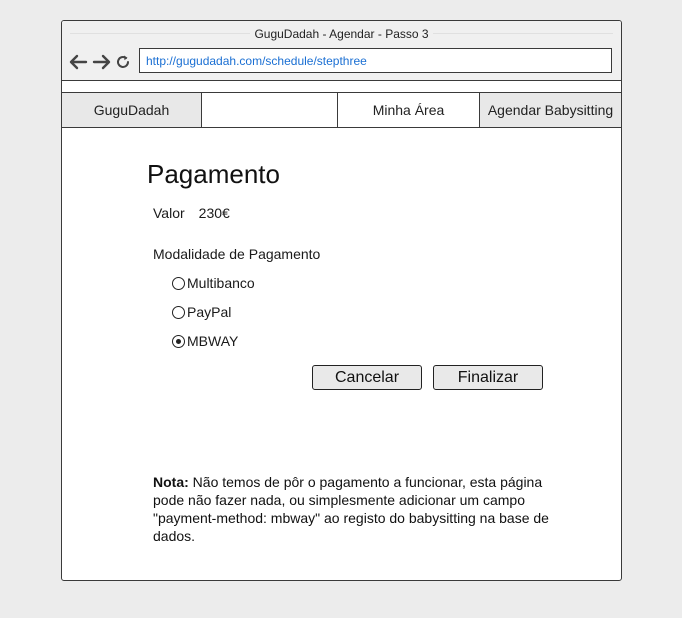  What do you see at coordinates (214, 213) in the screenshot?
I see `amount-value: 230€` at bounding box center [214, 213].